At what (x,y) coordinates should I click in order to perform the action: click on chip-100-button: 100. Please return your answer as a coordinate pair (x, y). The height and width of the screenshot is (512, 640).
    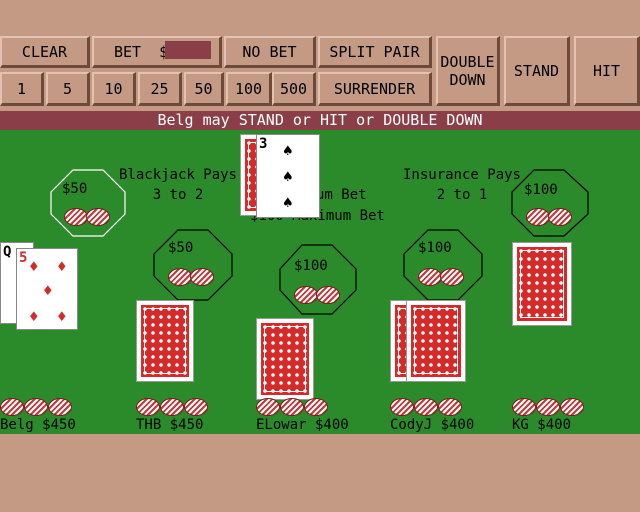
    Looking at the image, I should click on (249, 89).